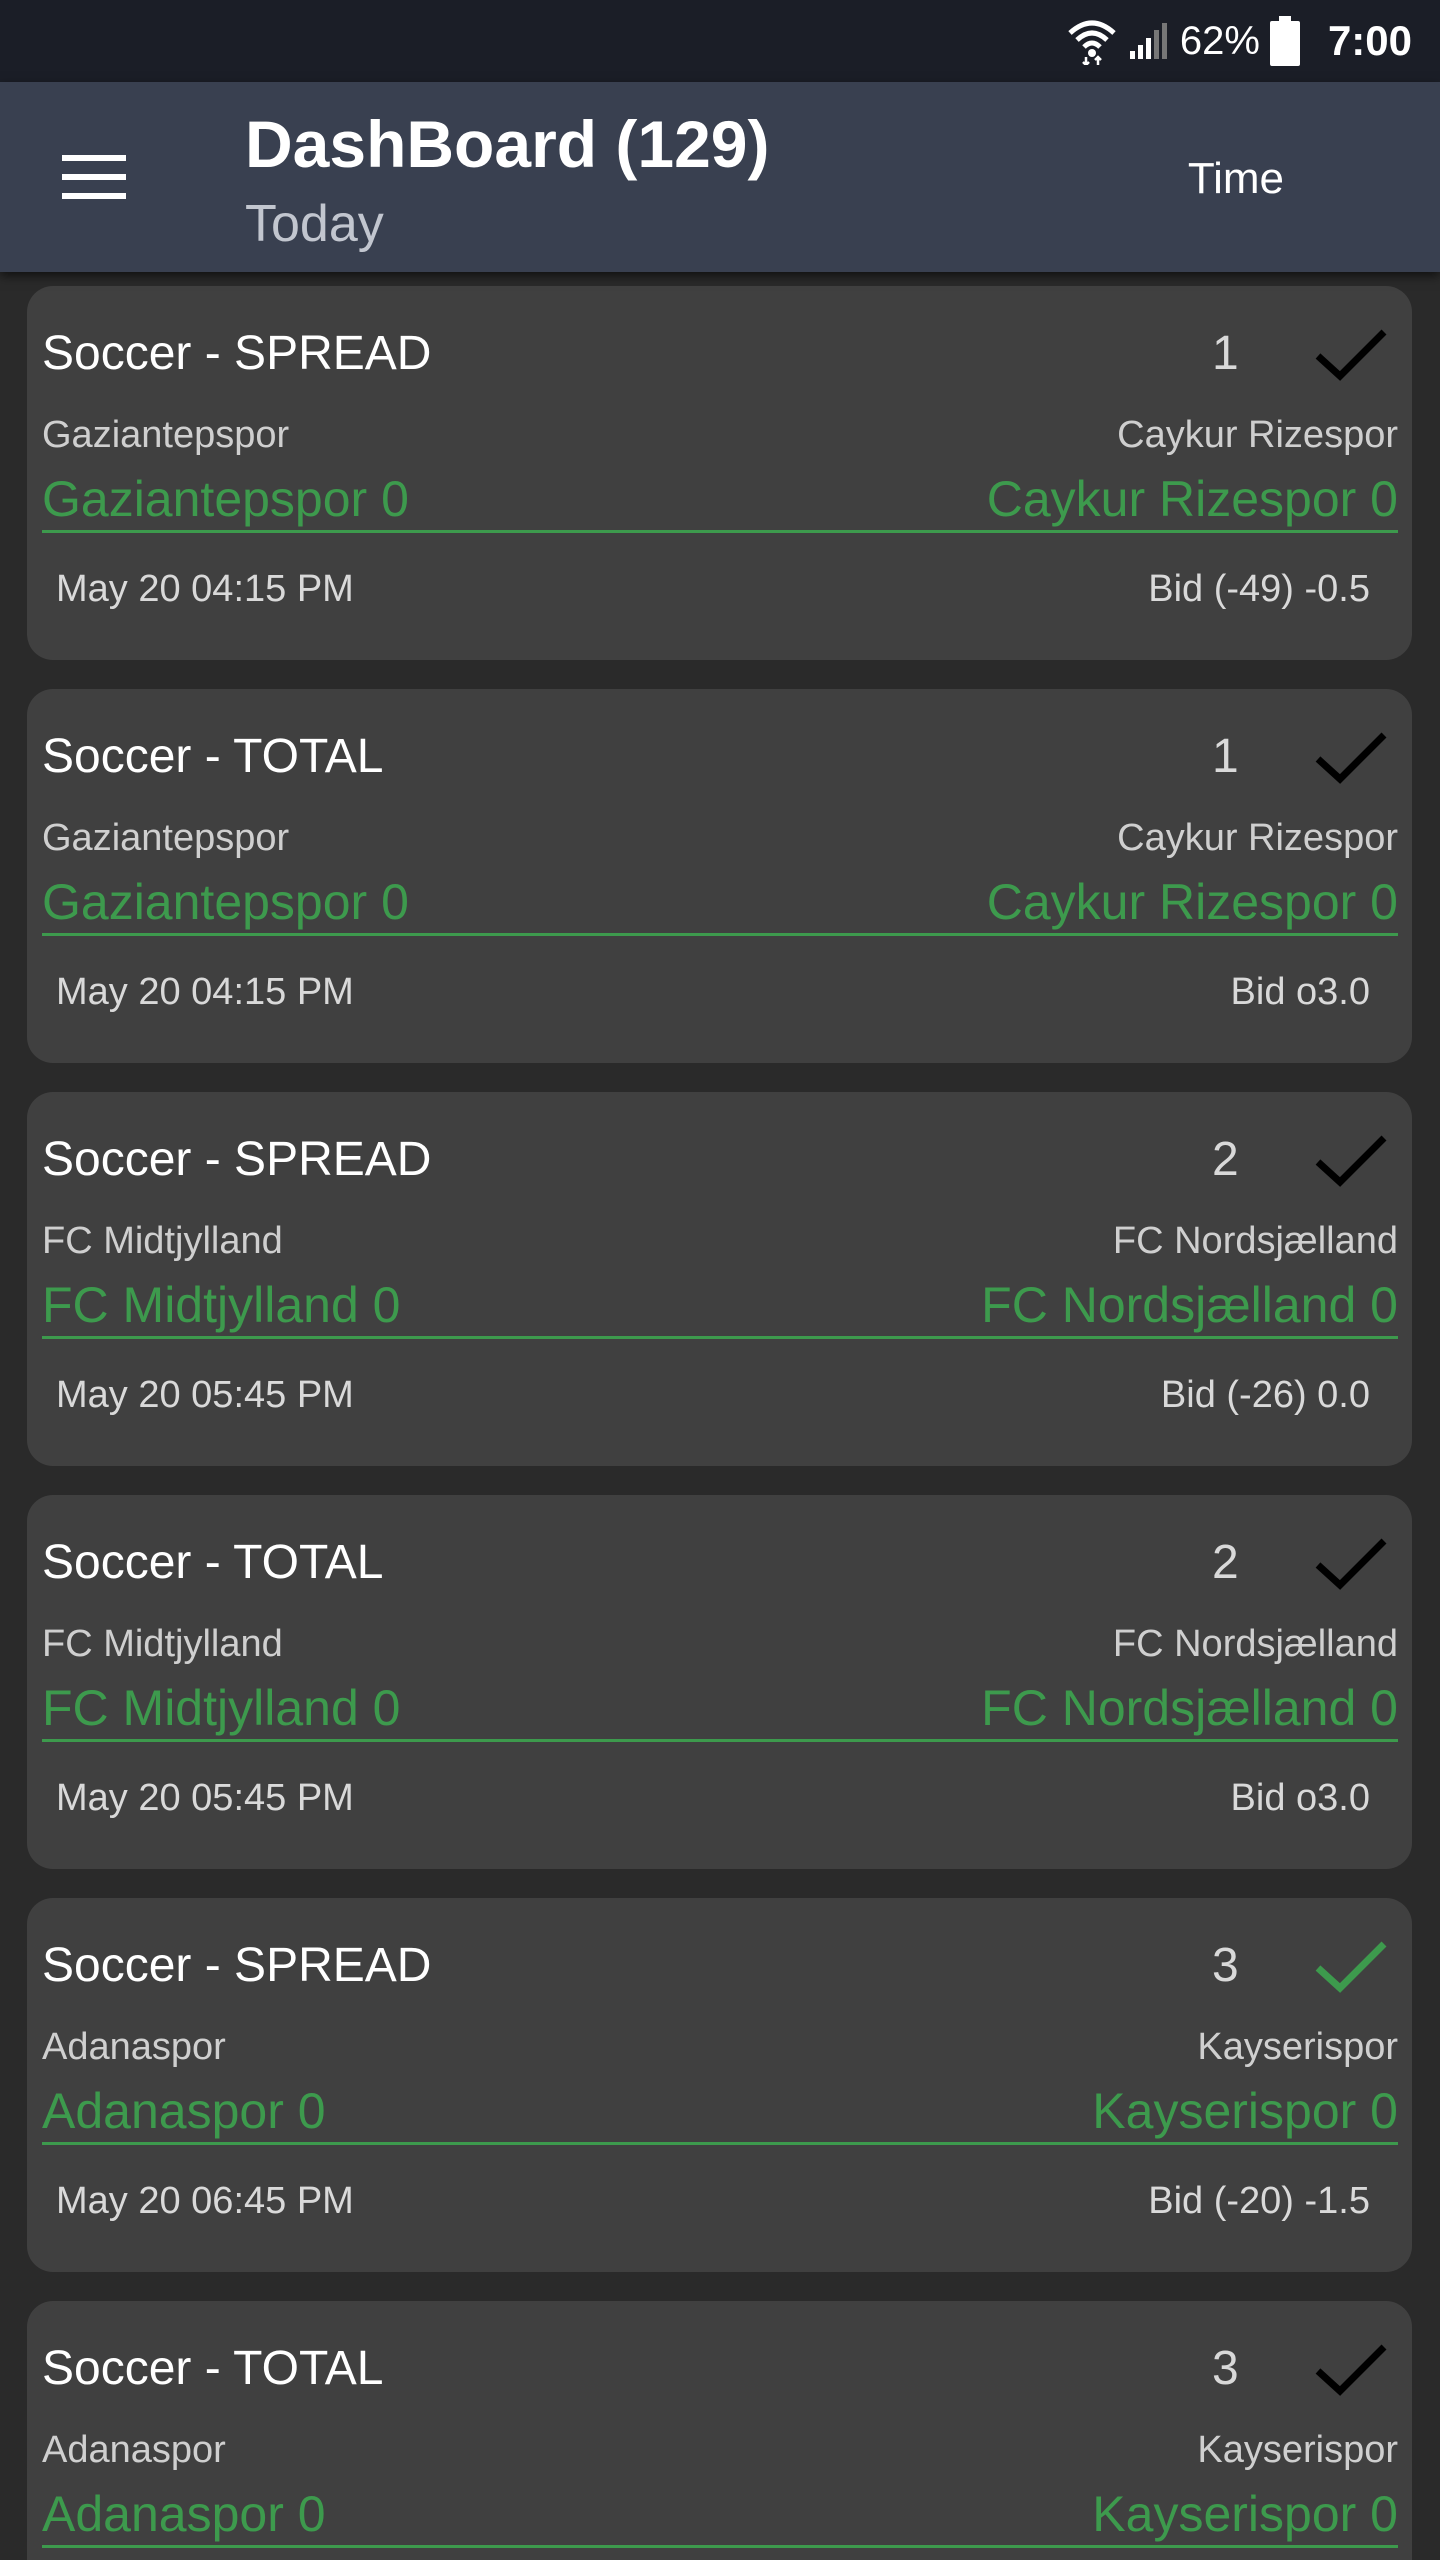 This screenshot has height=2560, width=1440. What do you see at coordinates (507, 144) in the screenshot?
I see `page-title: DashBoard (129)` at bounding box center [507, 144].